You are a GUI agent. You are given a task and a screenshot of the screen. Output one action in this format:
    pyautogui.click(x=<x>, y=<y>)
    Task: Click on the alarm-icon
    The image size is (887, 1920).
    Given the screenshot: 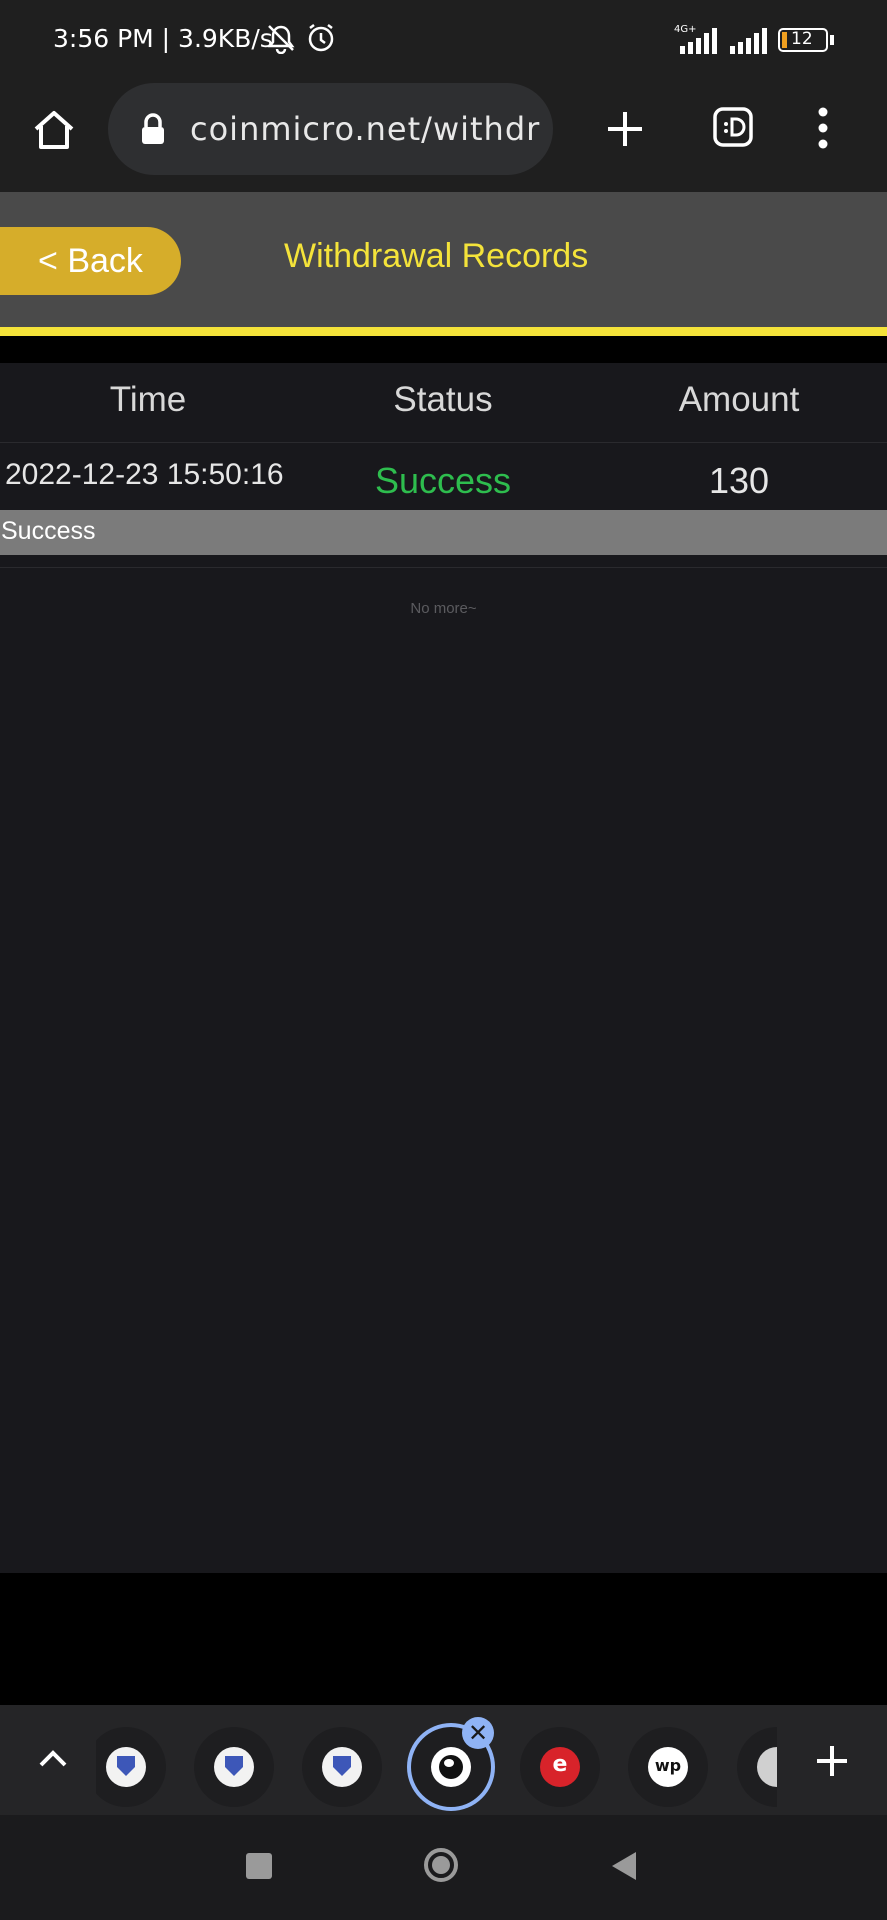 What is the action you would take?
    pyautogui.click(x=321, y=38)
    